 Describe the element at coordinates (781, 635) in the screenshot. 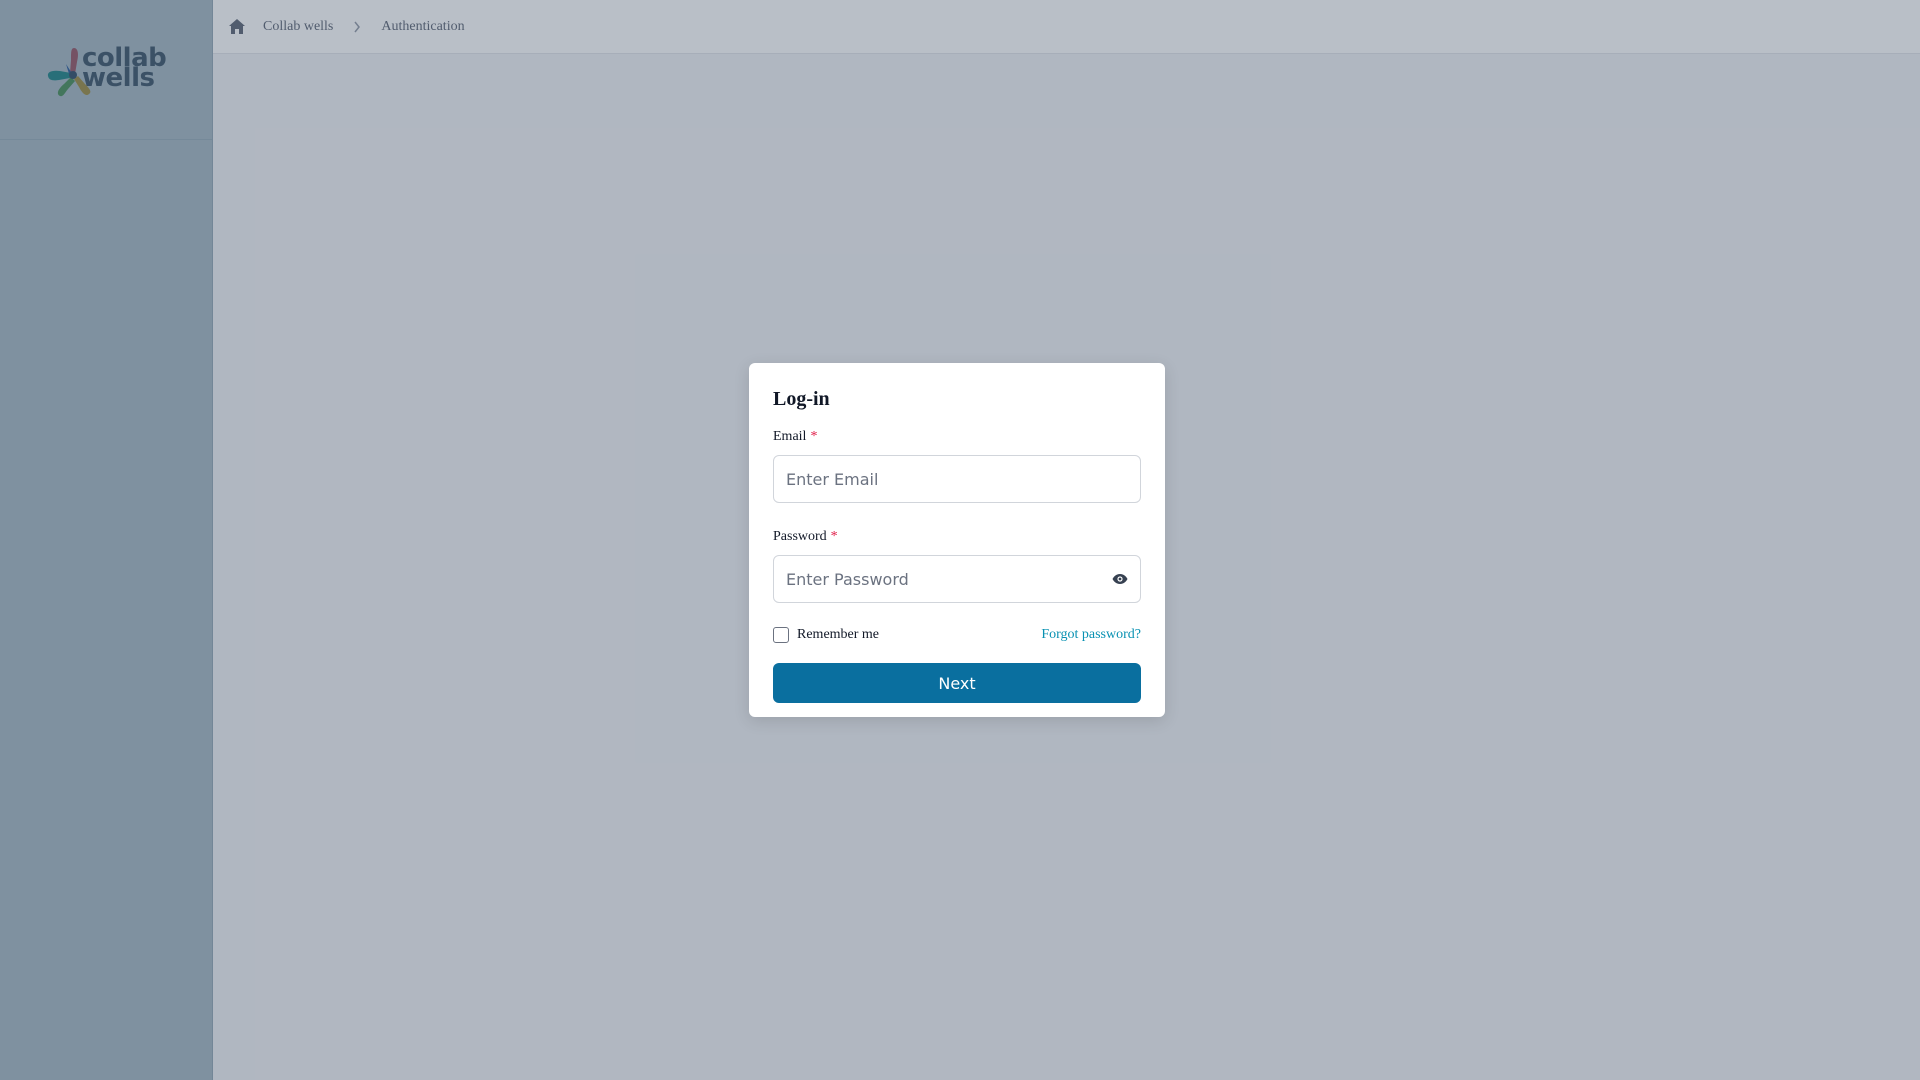

I see `remember-me-checkbox` at that location.